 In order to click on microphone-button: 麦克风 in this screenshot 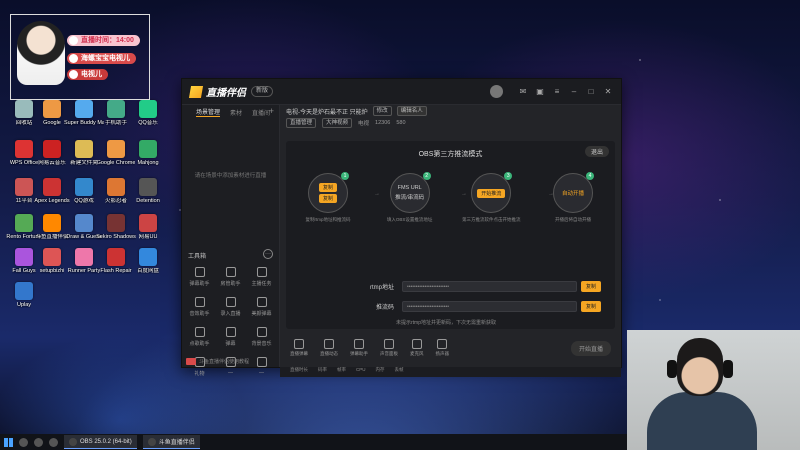, I will do `click(417, 348)`.